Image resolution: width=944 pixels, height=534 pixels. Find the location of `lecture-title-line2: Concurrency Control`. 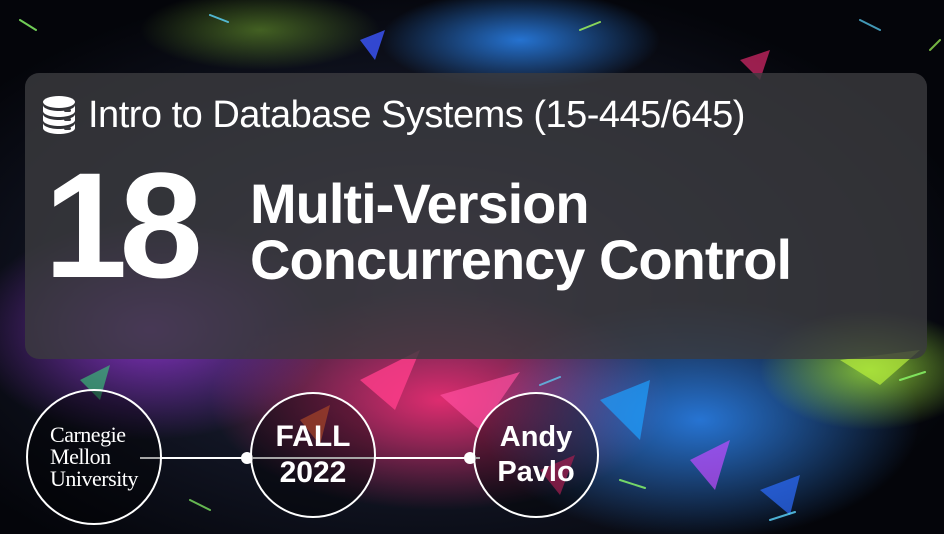

lecture-title-line2: Concurrency Control is located at coordinates (521, 259).